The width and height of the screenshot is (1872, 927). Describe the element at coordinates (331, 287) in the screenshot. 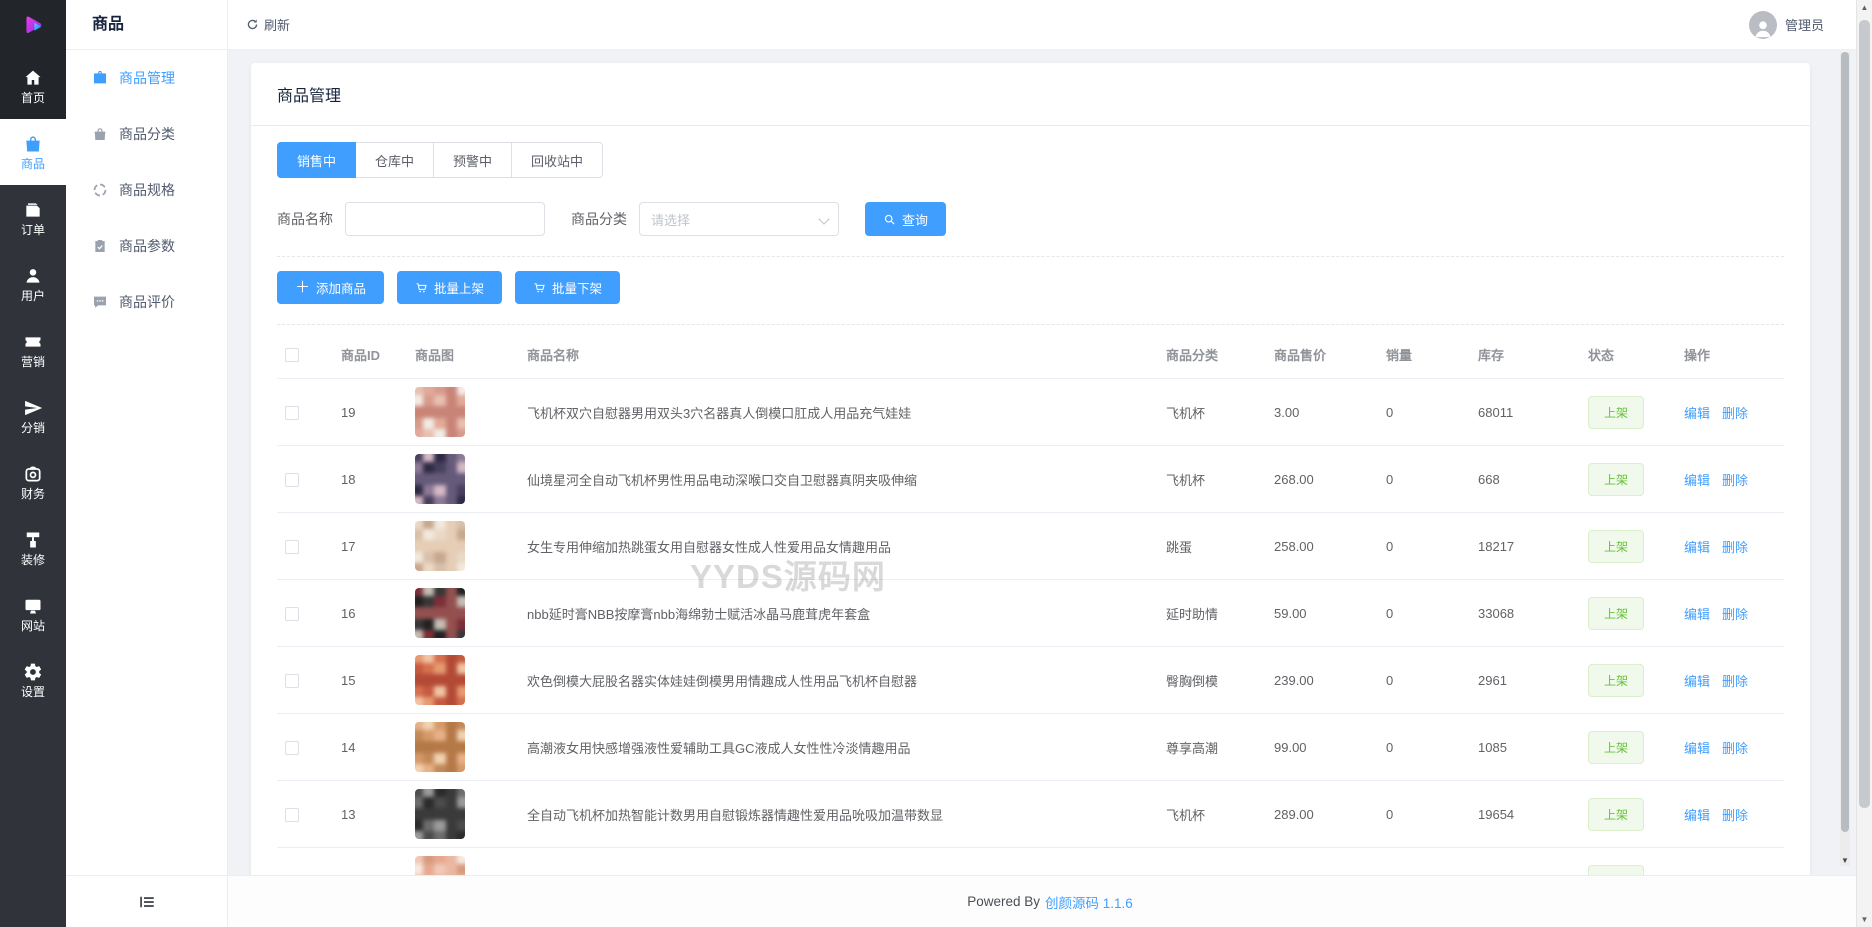

I see `add-product-button: ＋ 添加商品` at that location.